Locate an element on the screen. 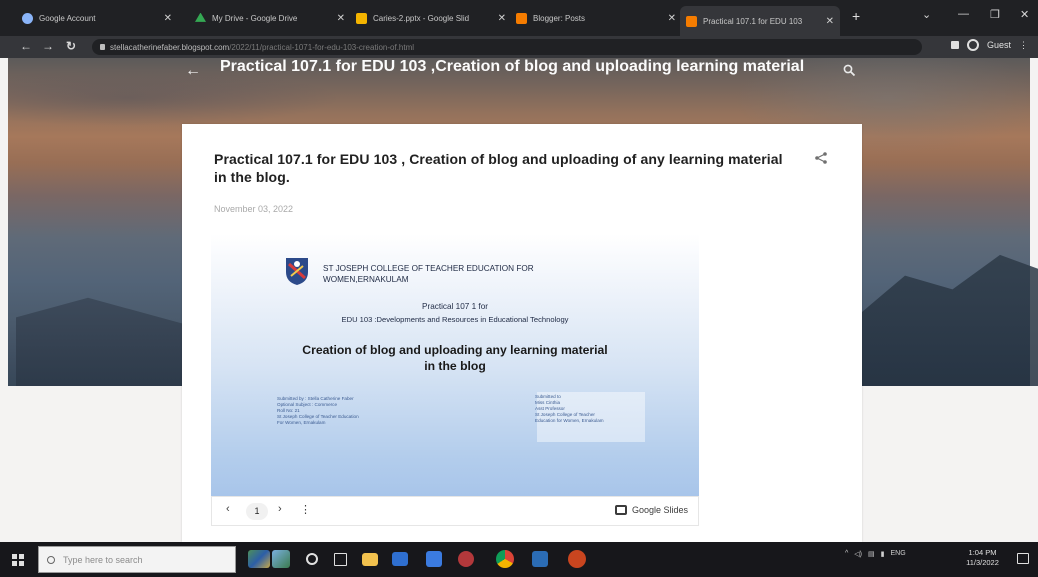 The height and width of the screenshot is (577, 1038). powerpoint-icon is located at coordinates (577, 559).